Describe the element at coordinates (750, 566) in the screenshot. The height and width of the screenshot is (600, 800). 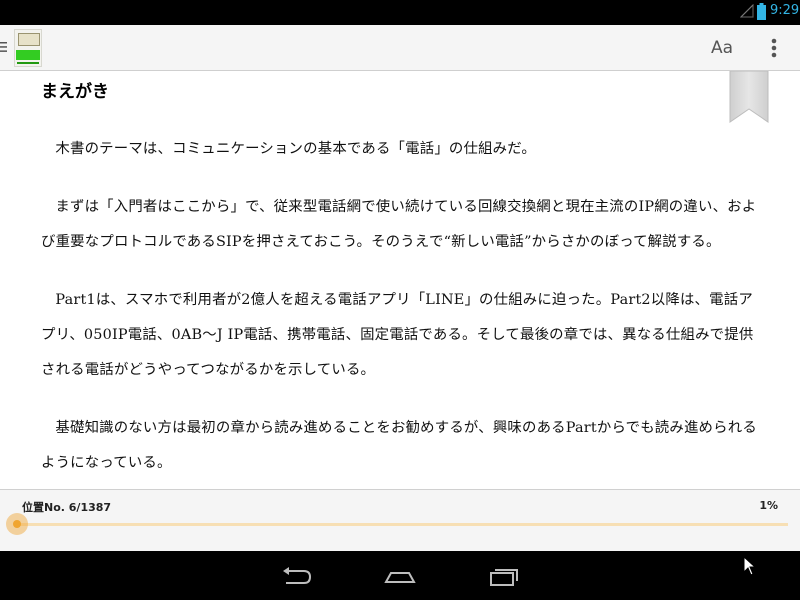
I see `mouse-cursor-icon` at that location.